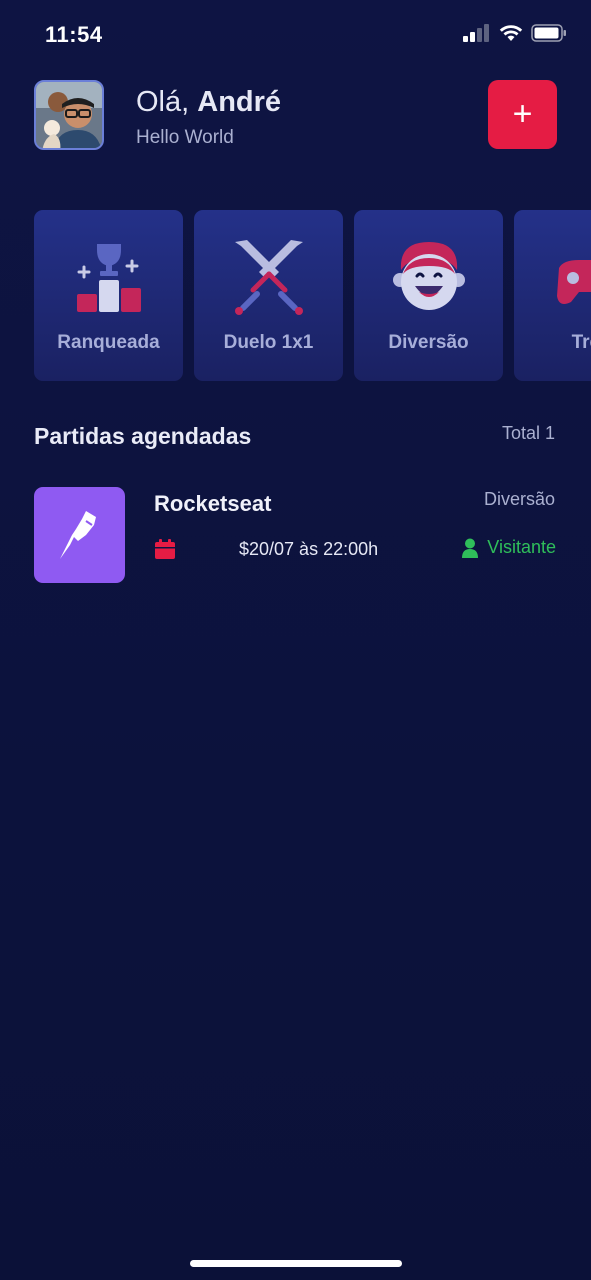 This screenshot has height=1280, width=591. What do you see at coordinates (108, 278) in the screenshot?
I see `trophy-podium-icon` at bounding box center [108, 278].